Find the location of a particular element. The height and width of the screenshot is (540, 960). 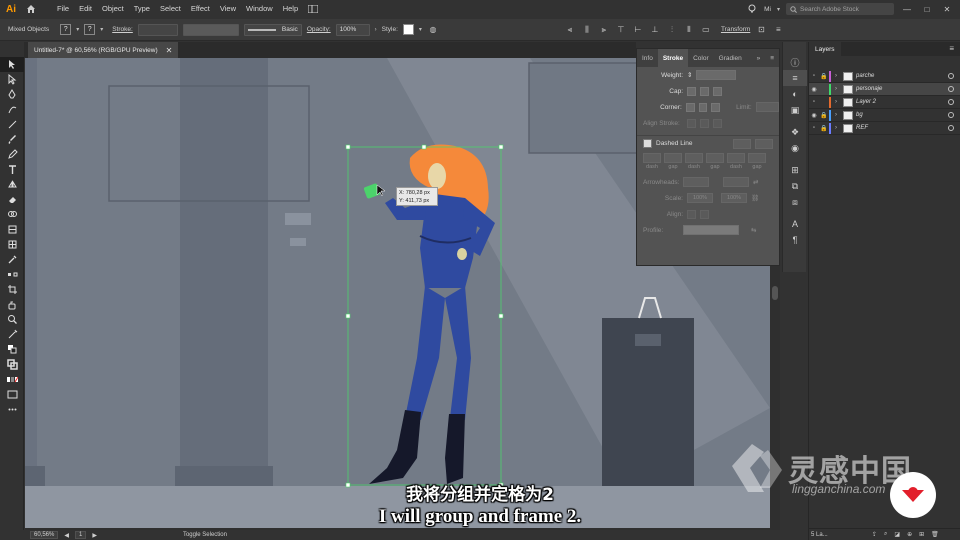

menu-help: Help is located at coordinates (290, 9).